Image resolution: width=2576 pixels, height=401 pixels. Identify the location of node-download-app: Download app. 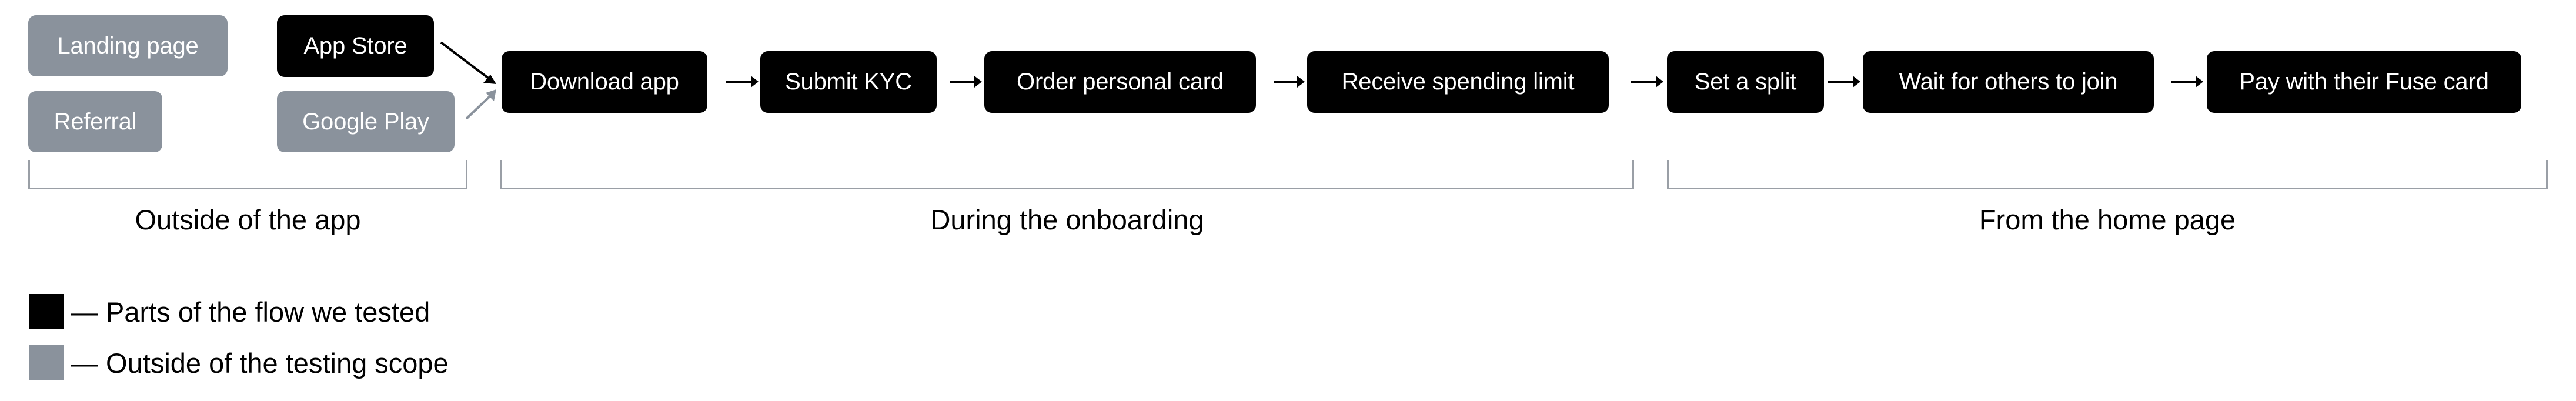
(604, 82).